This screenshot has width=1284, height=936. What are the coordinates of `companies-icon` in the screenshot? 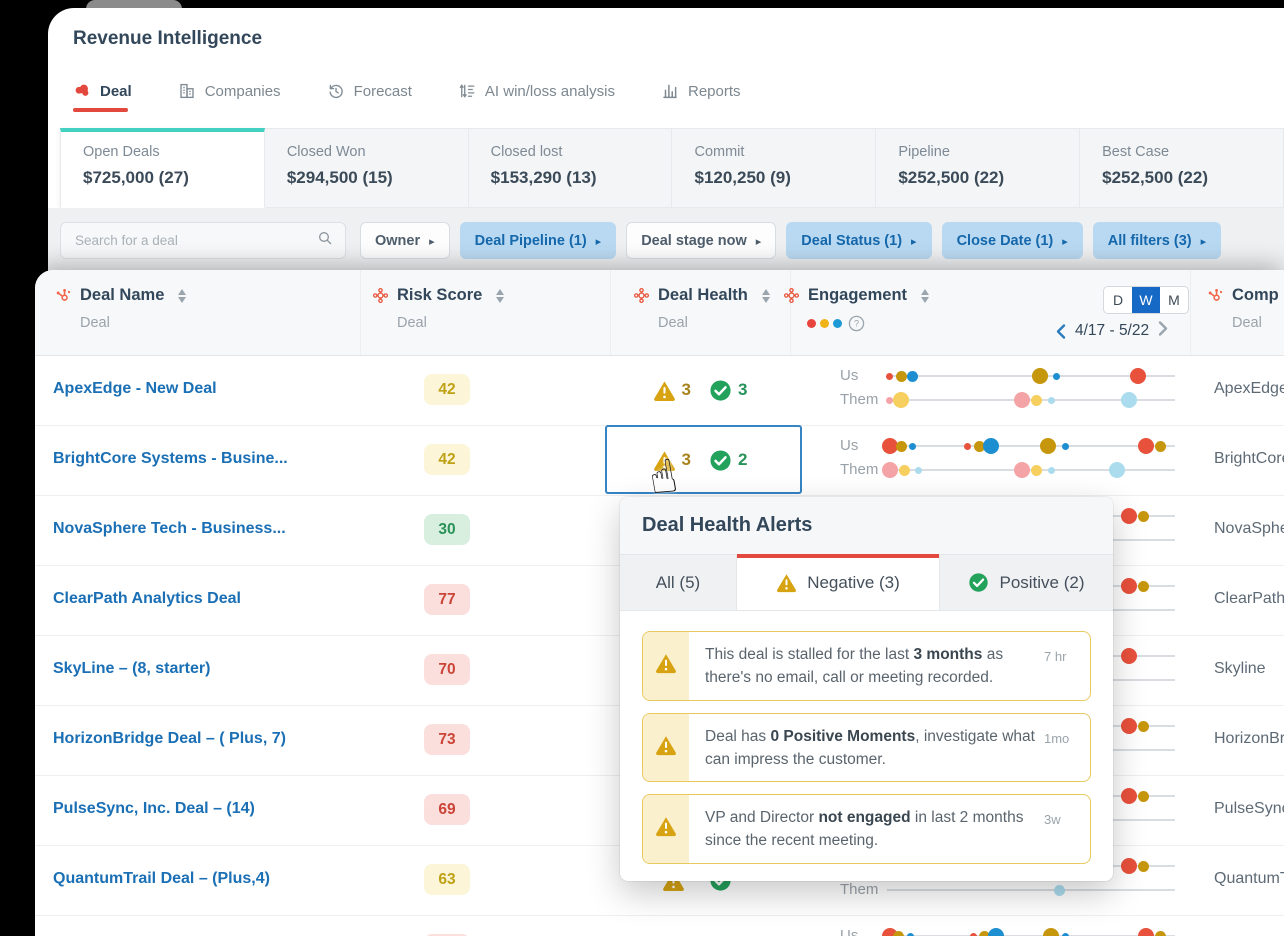 It's located at (187, 91).